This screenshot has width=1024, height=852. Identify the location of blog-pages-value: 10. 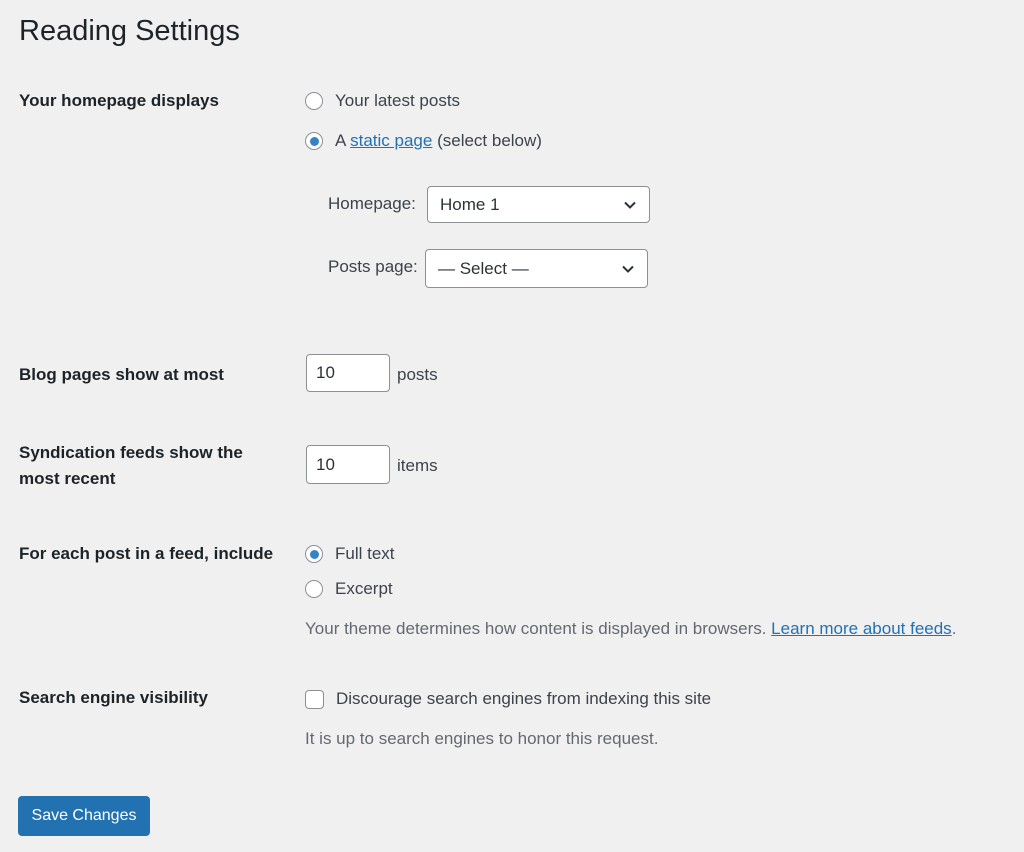
(325, 372).